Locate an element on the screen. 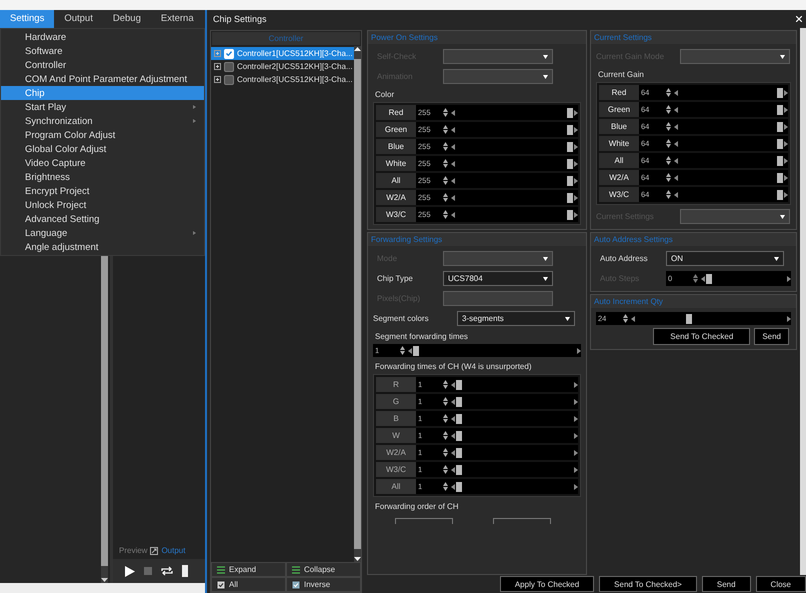  menu-bar-item: Externa is located at coordinates (177, 19).